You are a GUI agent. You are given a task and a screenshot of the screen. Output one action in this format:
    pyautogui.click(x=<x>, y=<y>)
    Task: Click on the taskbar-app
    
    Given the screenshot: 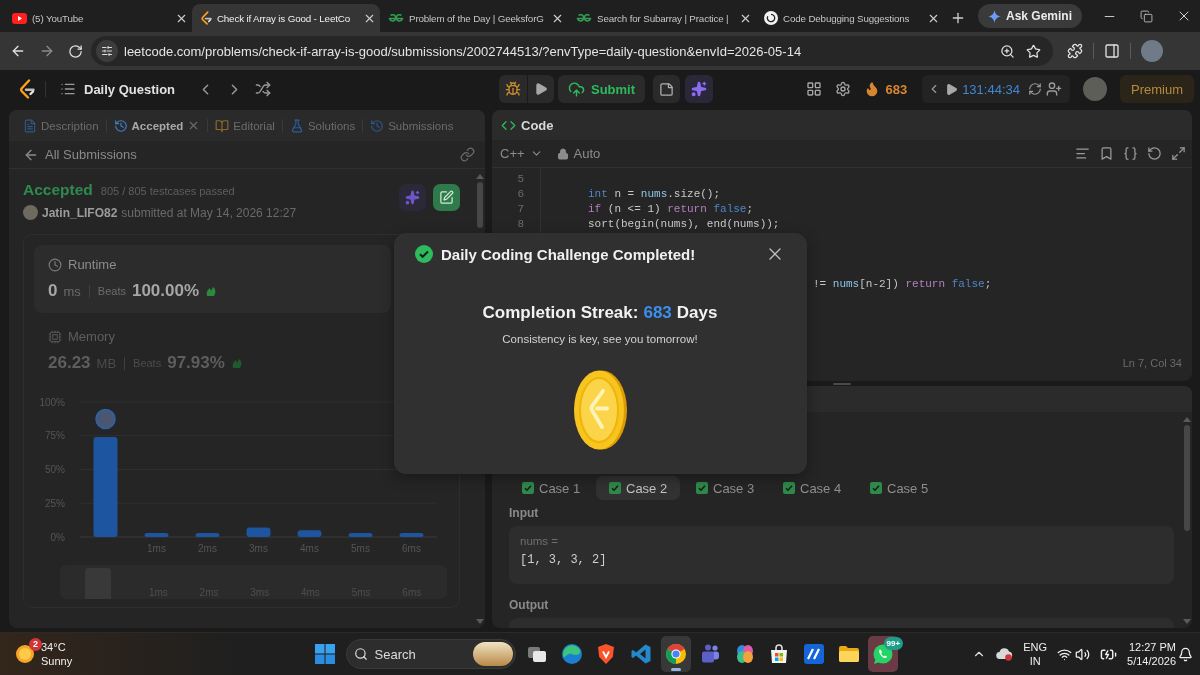 What is the action you would take?
    pyautogui.click(x=675, y=654)
    